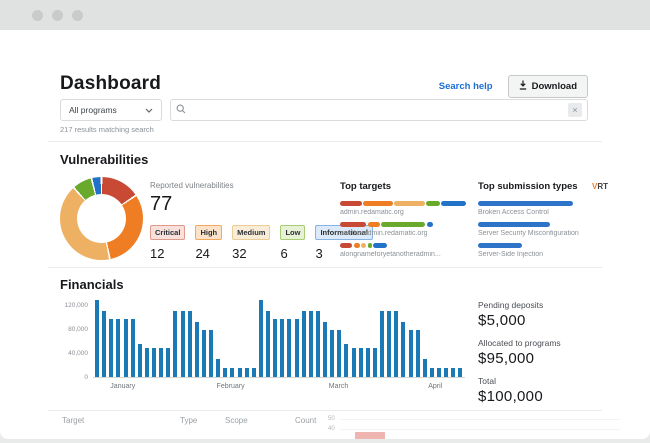  Describe the element at coordinates (202, 253) in the screenshot. I see `severity-count: 24` at that location.